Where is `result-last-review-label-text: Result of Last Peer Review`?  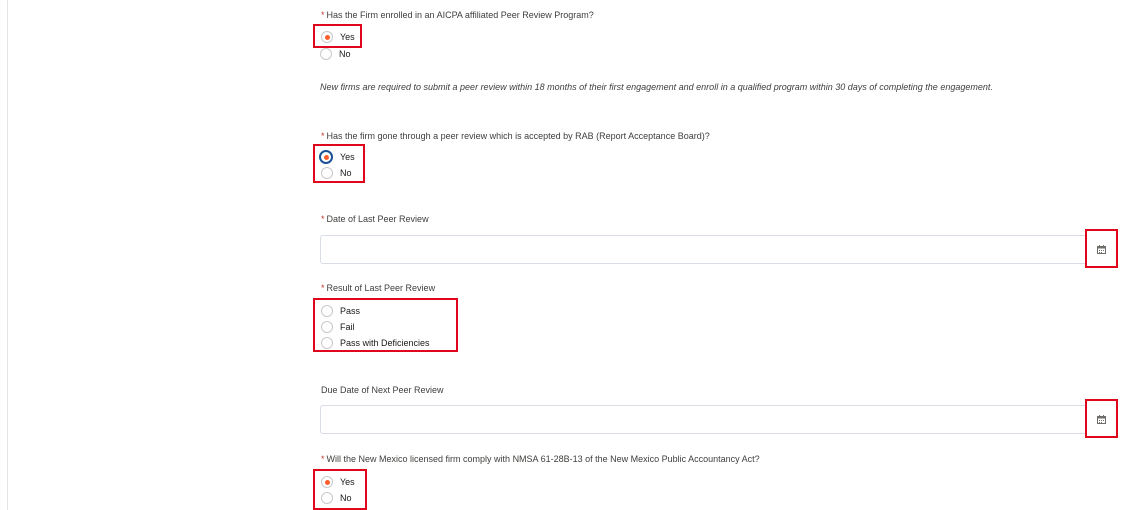 result-last-review-label-text: Result of Last Peer Review is located at coordinates (381, 288).